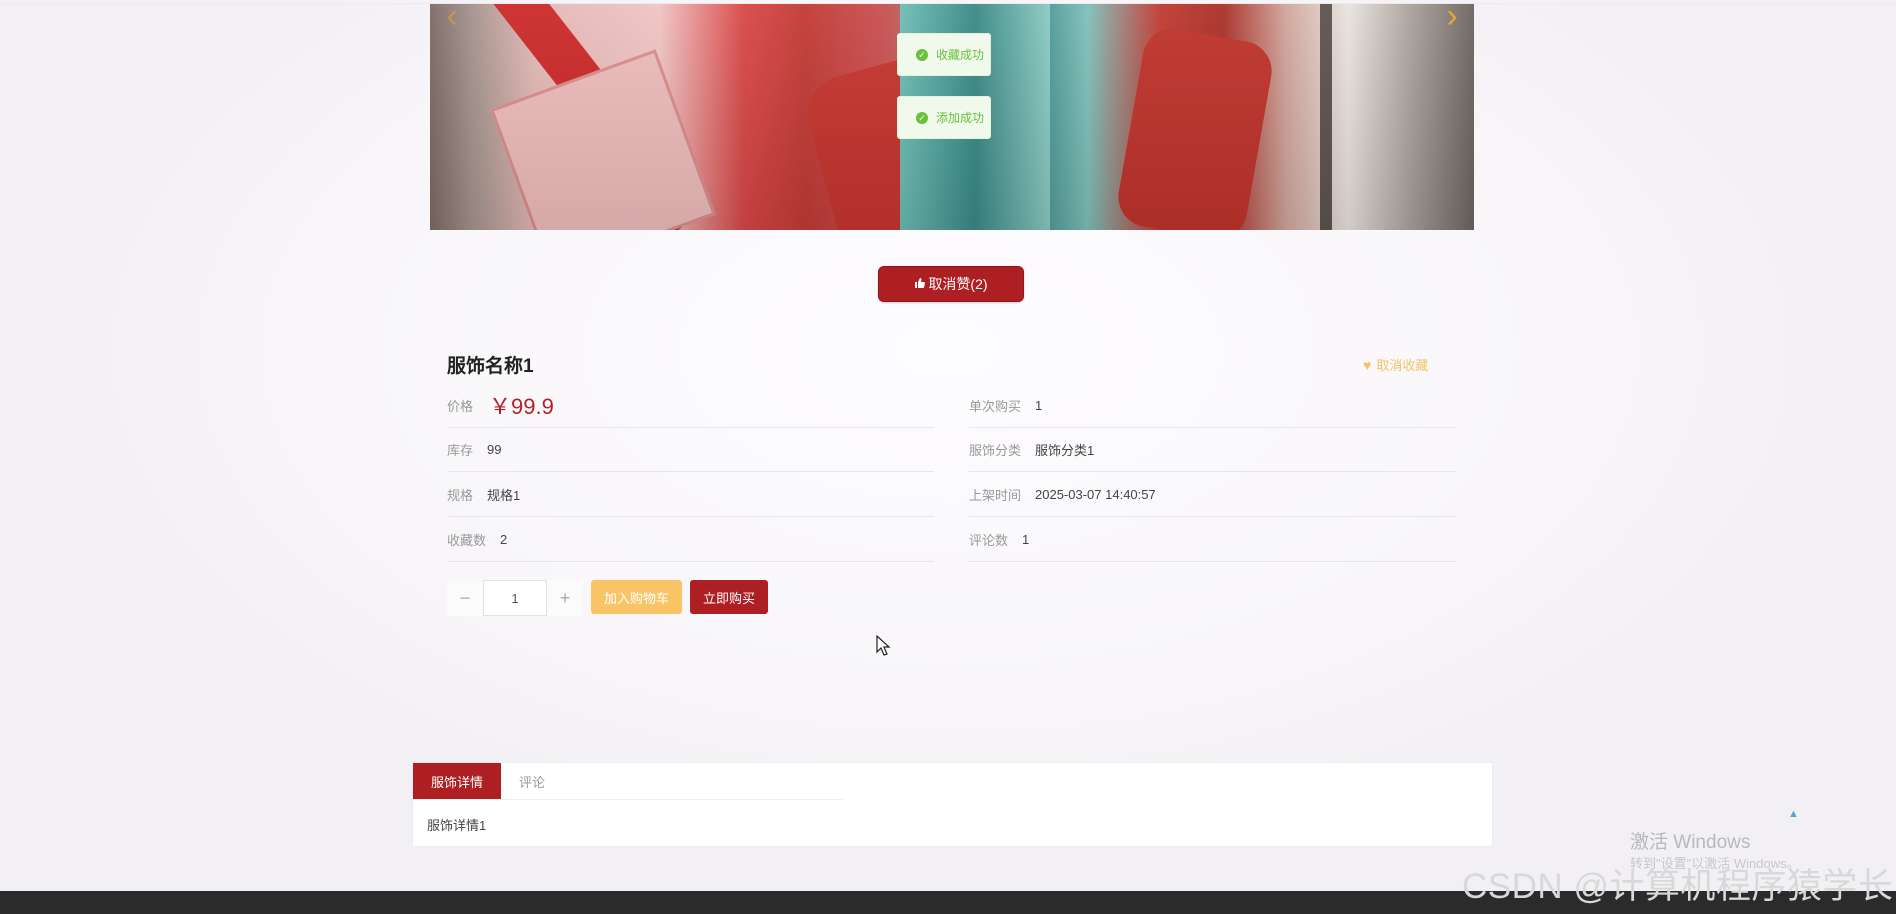  Describe the element at coordinates (995, 495) in the screenshot. I see `info-label: 上架时间` at that location.